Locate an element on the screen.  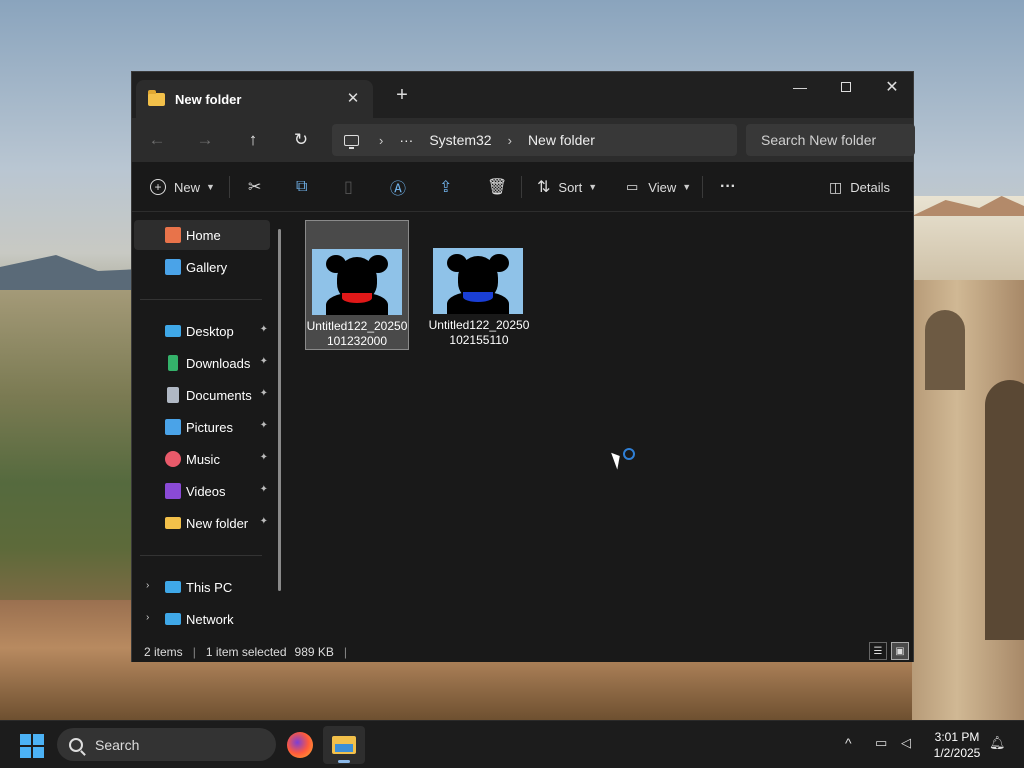
search-input: Search New folder is located at coordinates (830, 140).